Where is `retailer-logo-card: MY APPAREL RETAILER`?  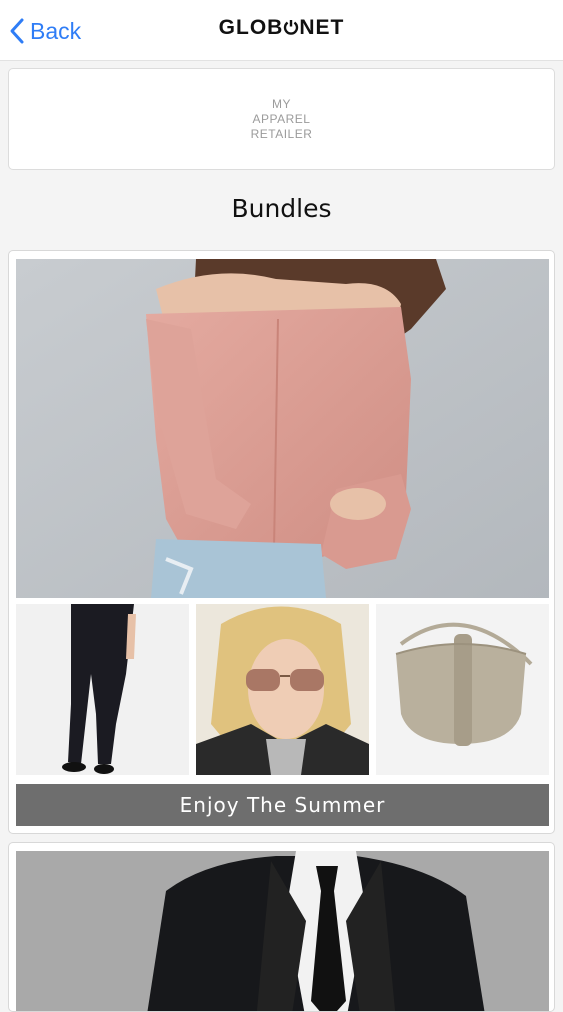
retailer-logo-card: MY APPAREL RETAILER is located at coordinates (281, 119).